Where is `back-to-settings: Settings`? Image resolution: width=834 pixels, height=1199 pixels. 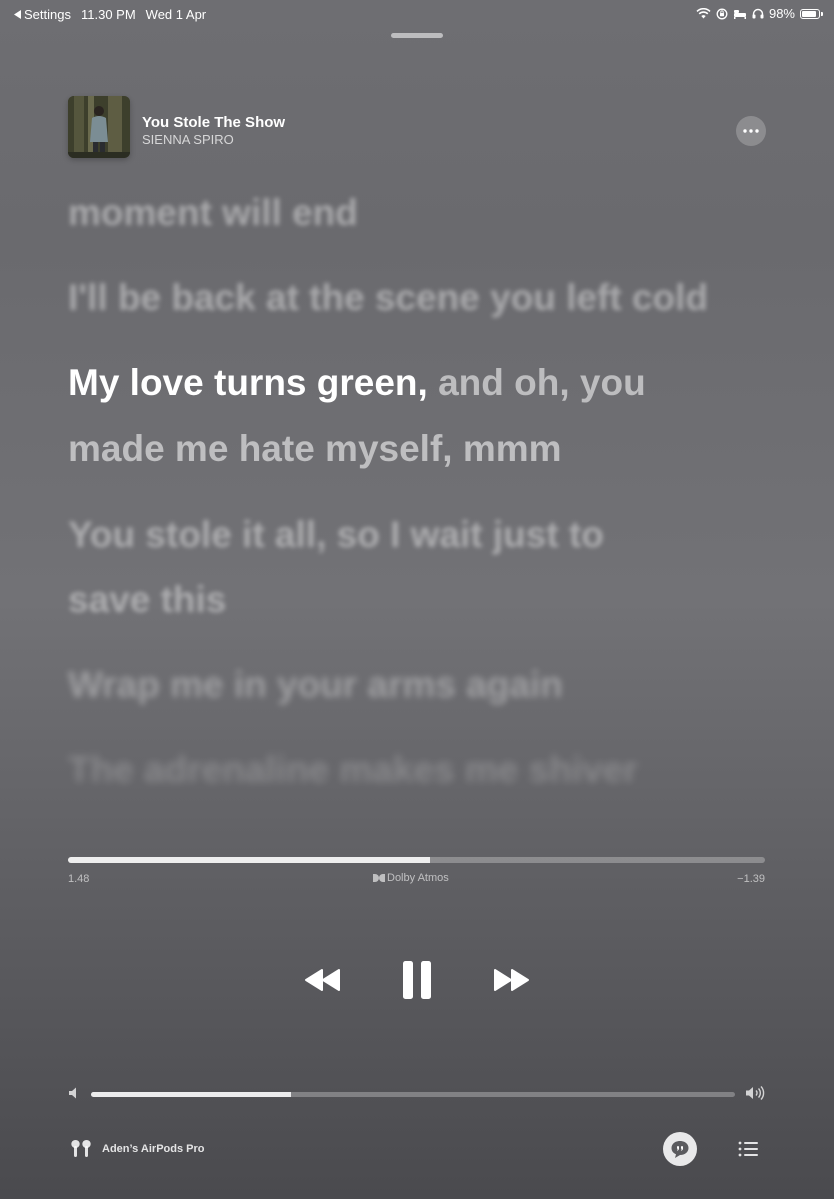 back-to-settings: Settings is located at coordinates (42, 14).